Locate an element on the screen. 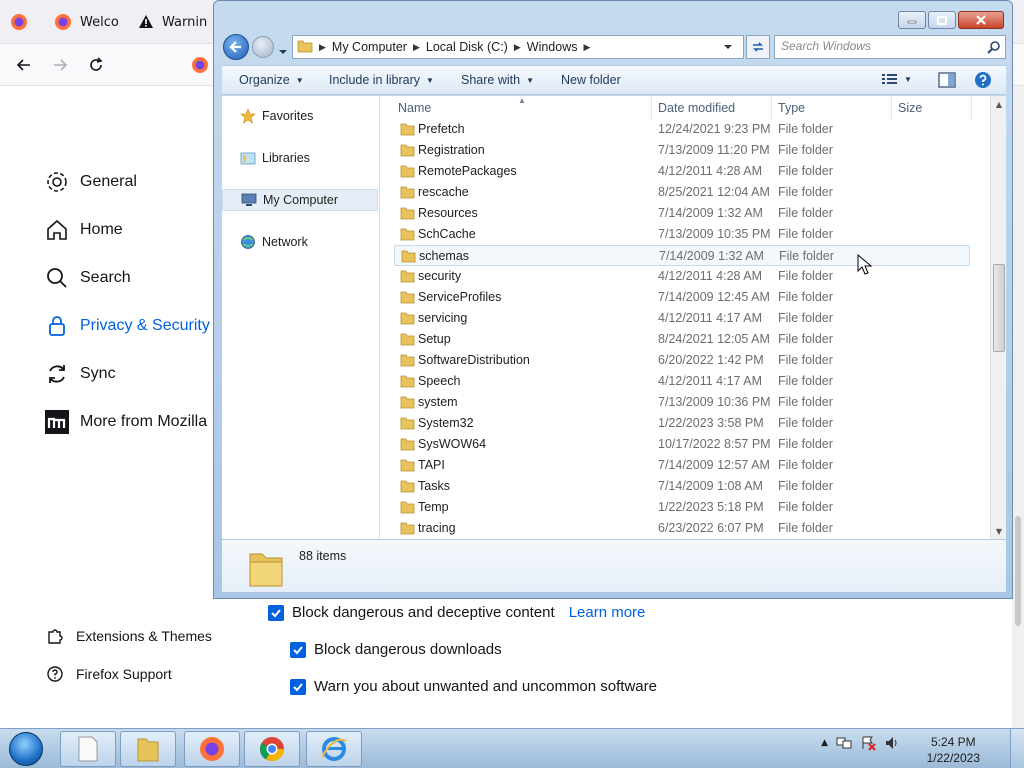  minimize-button is located at coordinates (912, 20).